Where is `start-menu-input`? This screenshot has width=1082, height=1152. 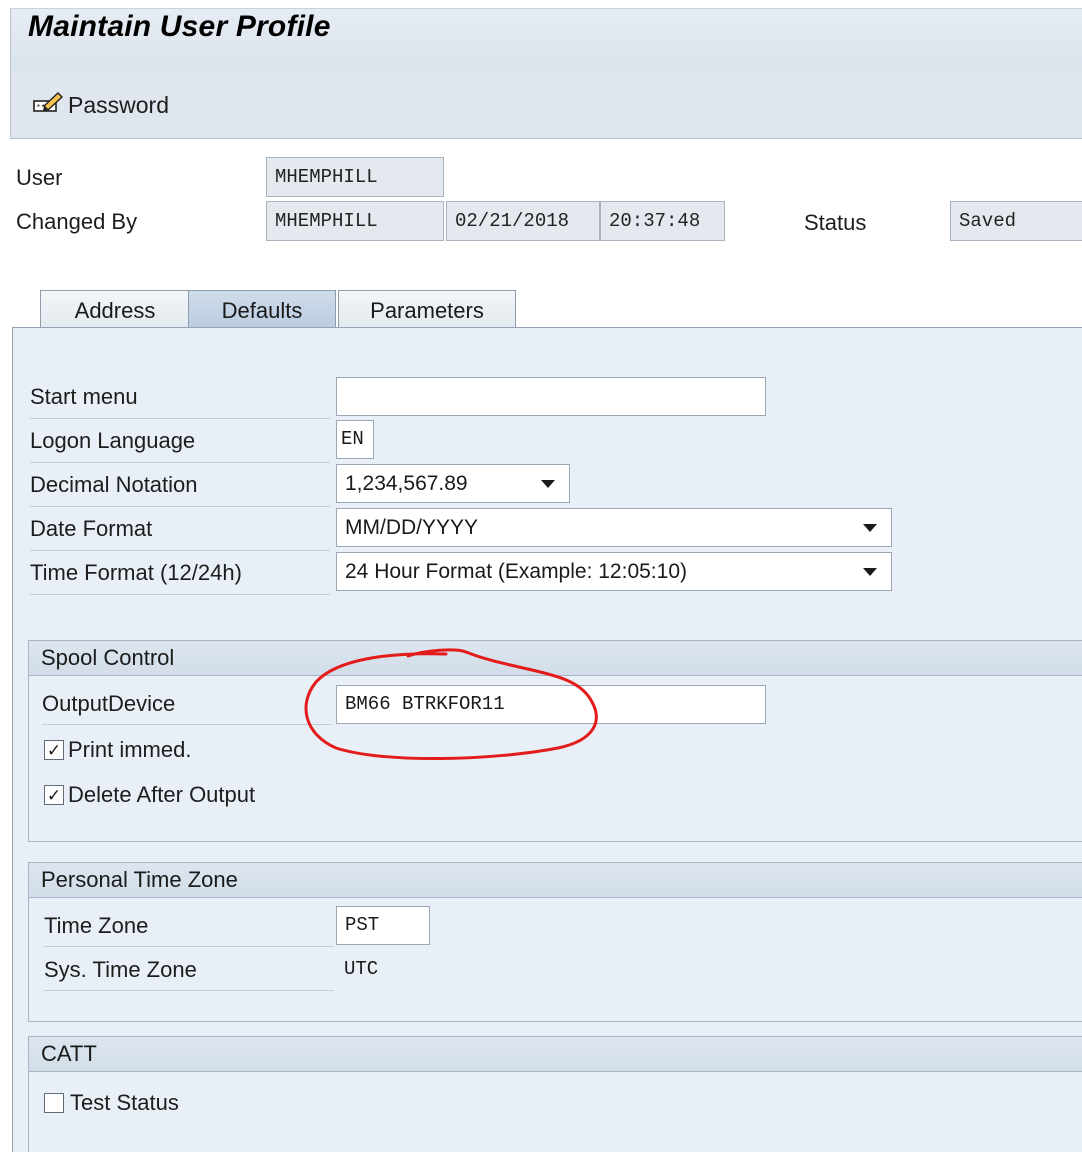 start-menu-input is located at coordinates (551, 396).